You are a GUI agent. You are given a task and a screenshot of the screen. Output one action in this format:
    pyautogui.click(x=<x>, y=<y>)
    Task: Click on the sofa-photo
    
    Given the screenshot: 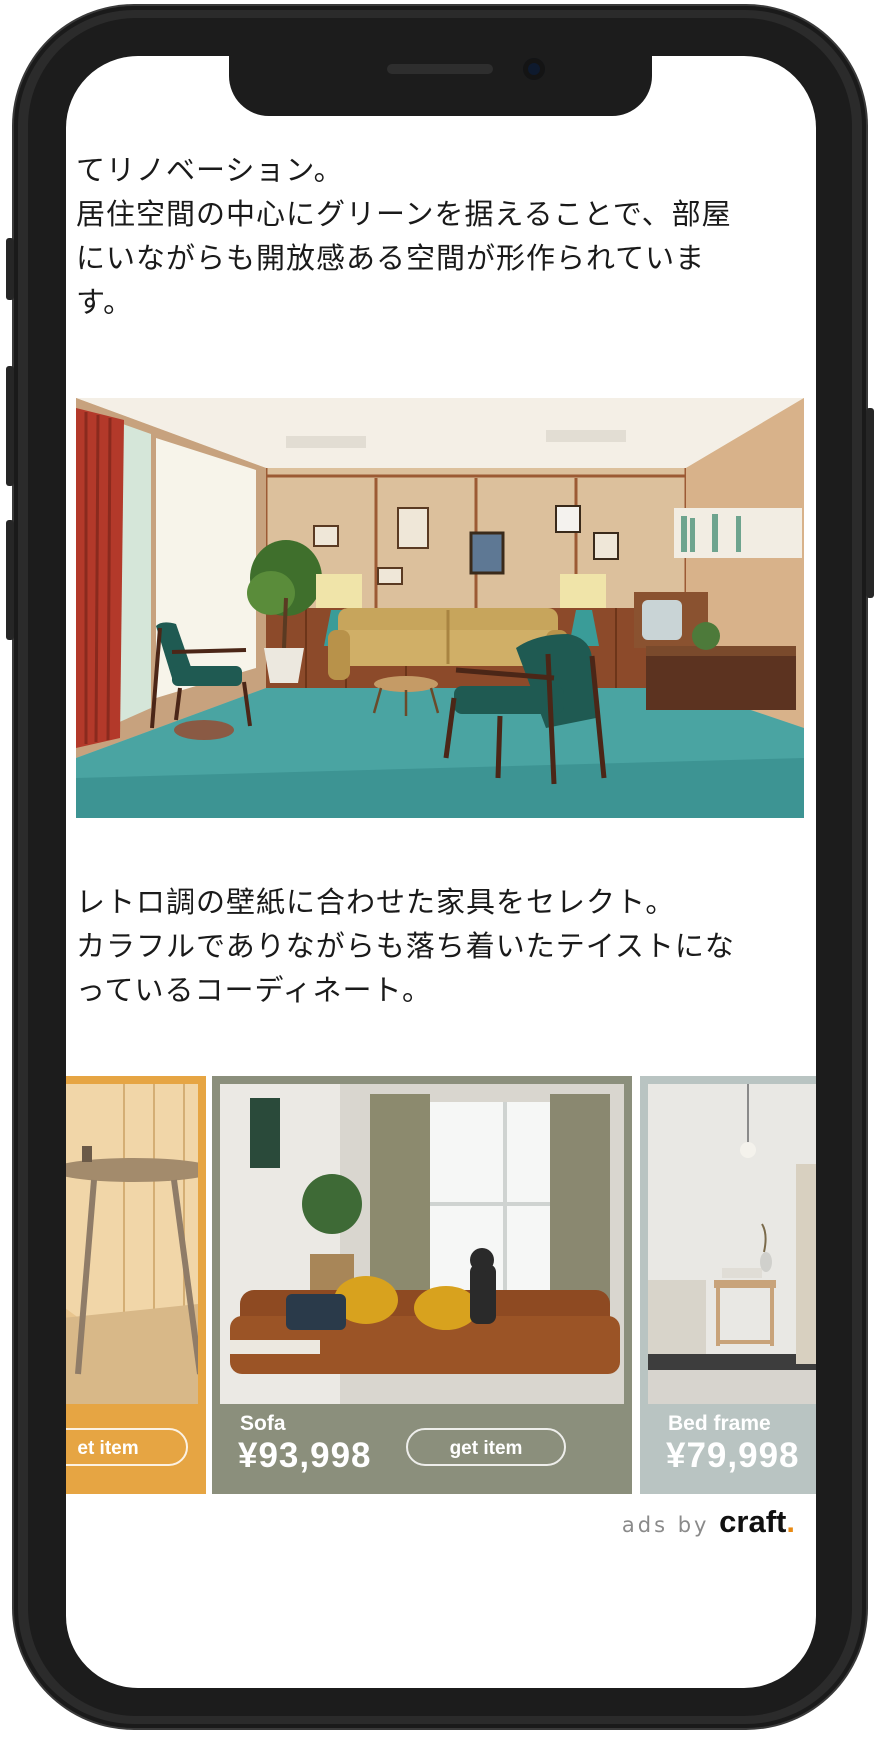 What is the action you would take?
    pyautogui.click(x=422, y=1244)
    